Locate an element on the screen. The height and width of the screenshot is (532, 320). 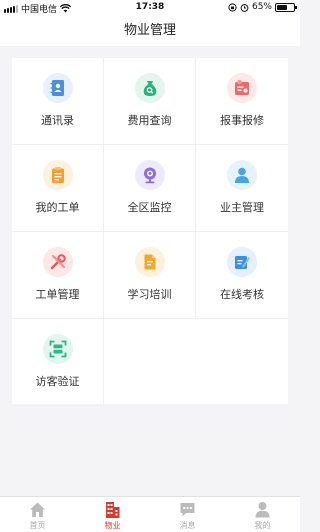
grid-item-label: 我的工单 is located at coordinates (57, 207).